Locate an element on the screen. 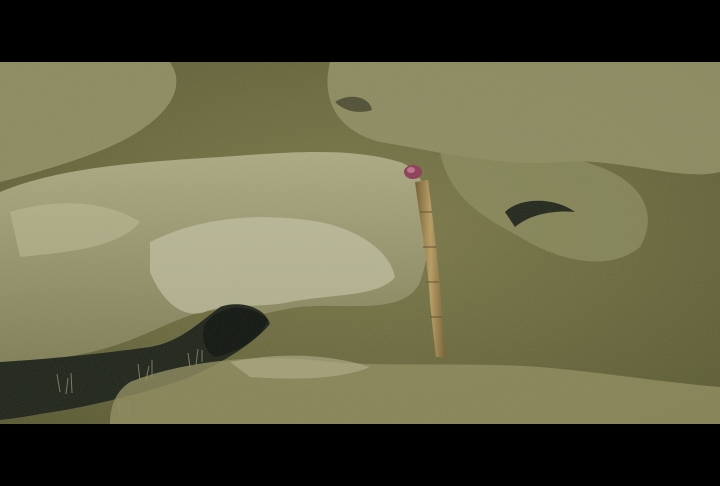  letterbox-top is located at coordinates (360, 31).